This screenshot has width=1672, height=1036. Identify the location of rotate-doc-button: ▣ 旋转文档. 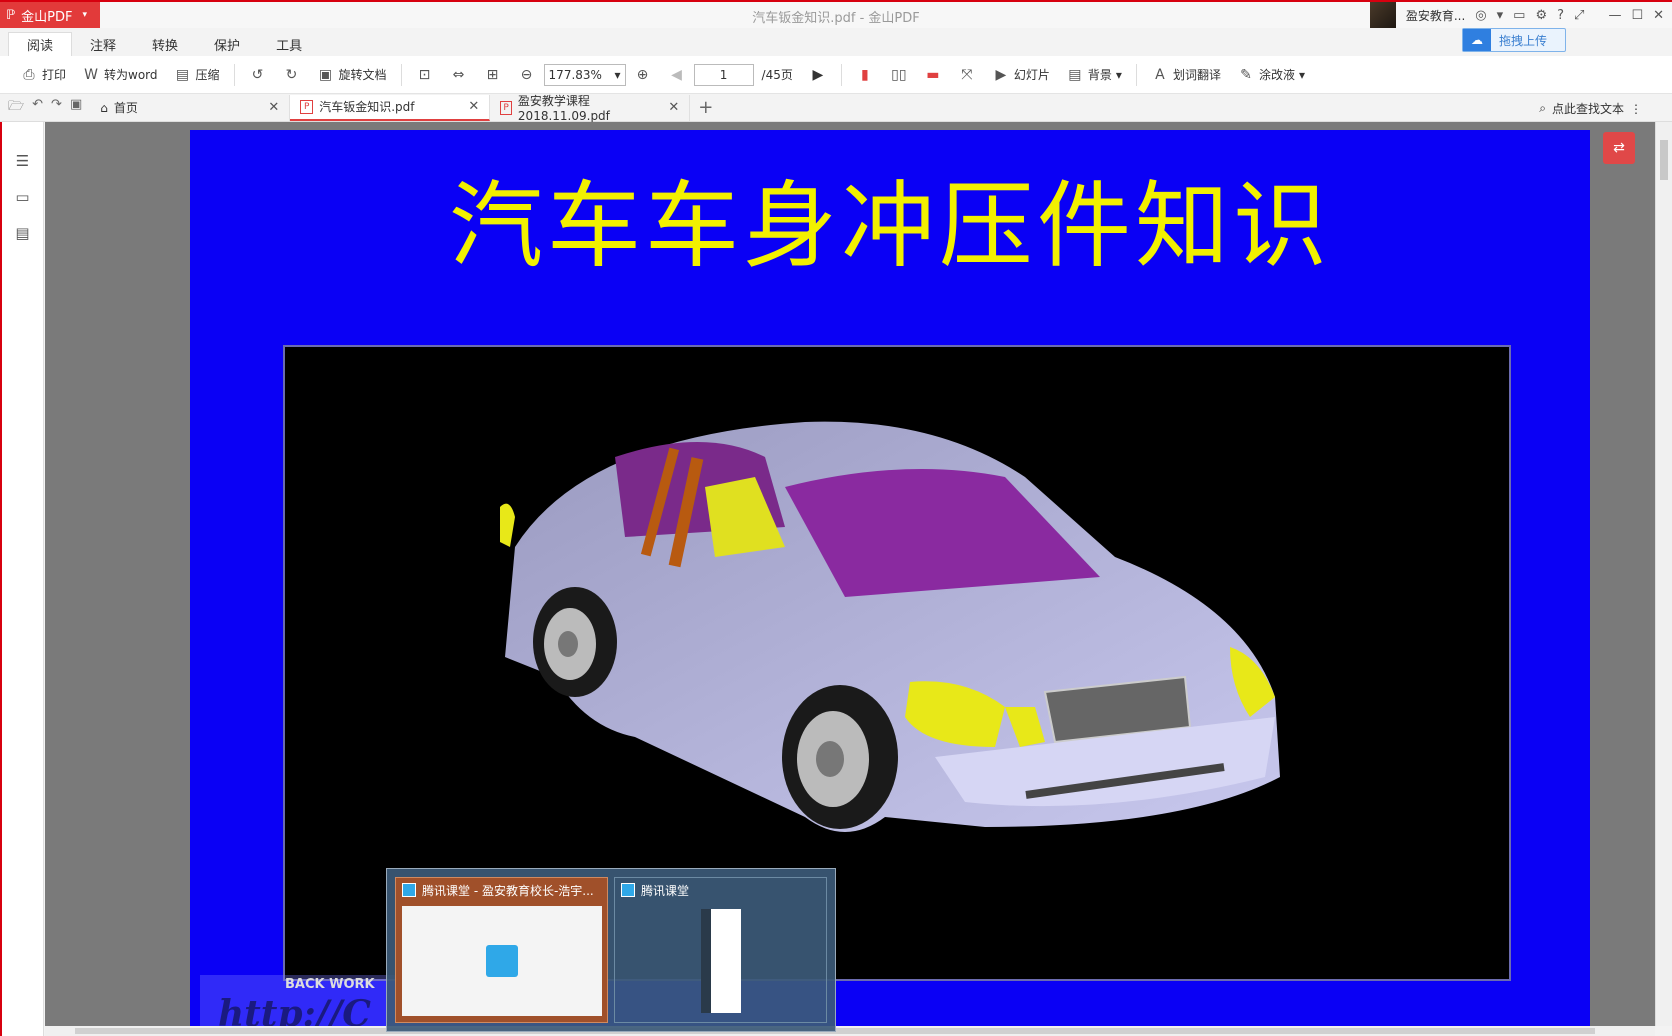
(352, 75).